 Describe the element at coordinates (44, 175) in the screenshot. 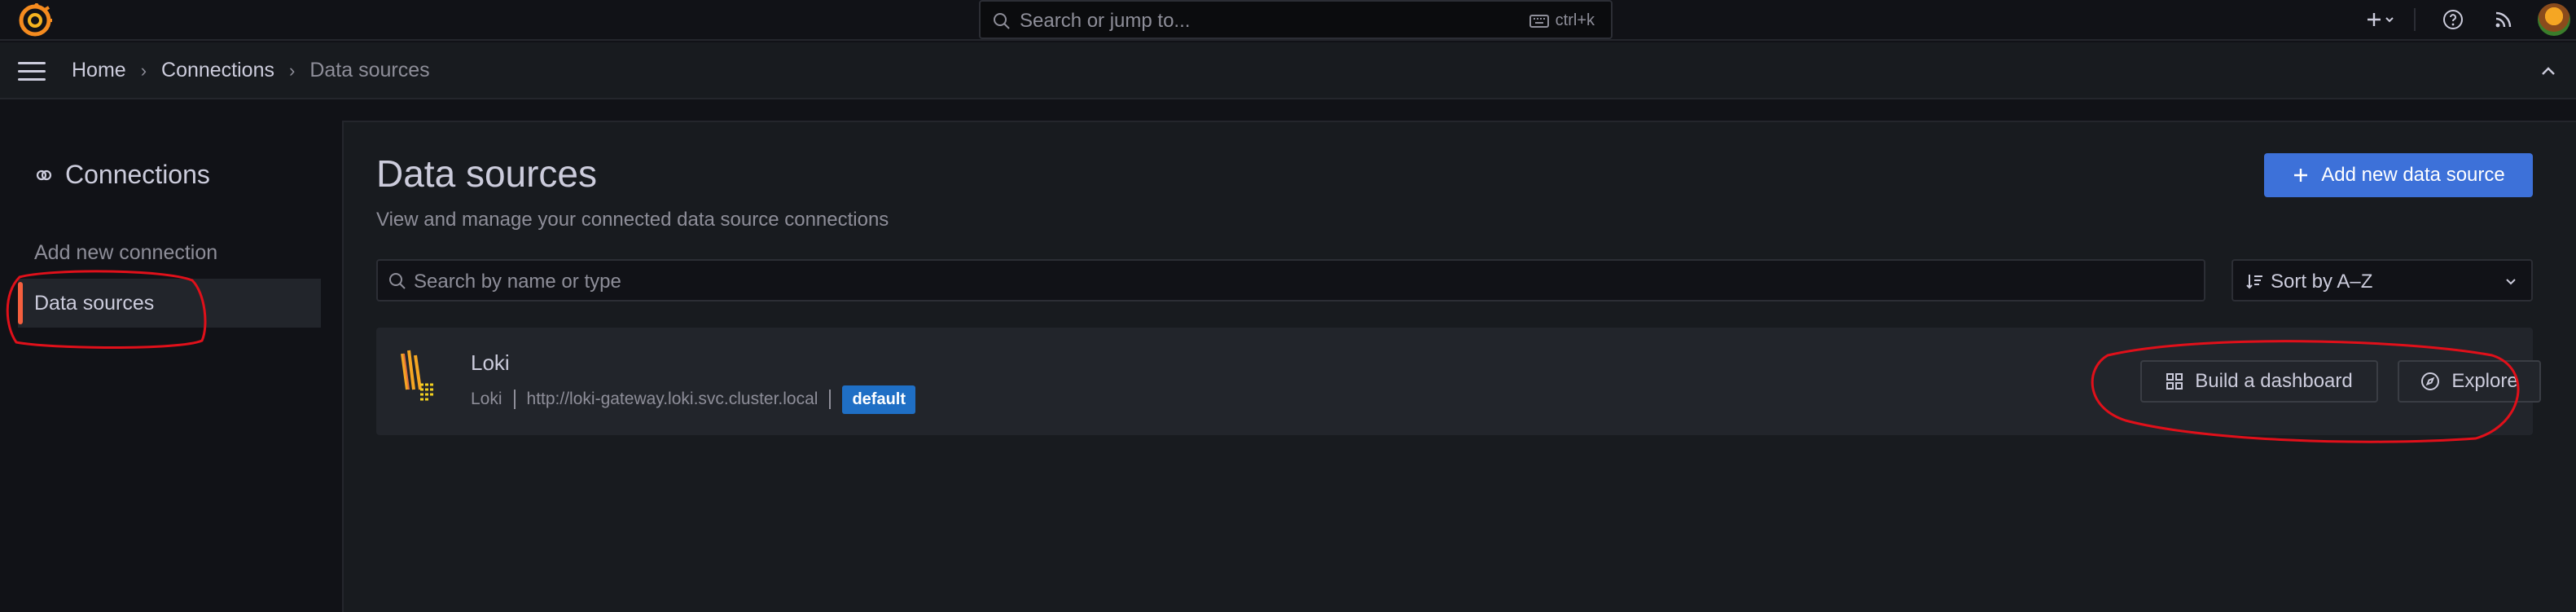

I see `link-icon` at that location.